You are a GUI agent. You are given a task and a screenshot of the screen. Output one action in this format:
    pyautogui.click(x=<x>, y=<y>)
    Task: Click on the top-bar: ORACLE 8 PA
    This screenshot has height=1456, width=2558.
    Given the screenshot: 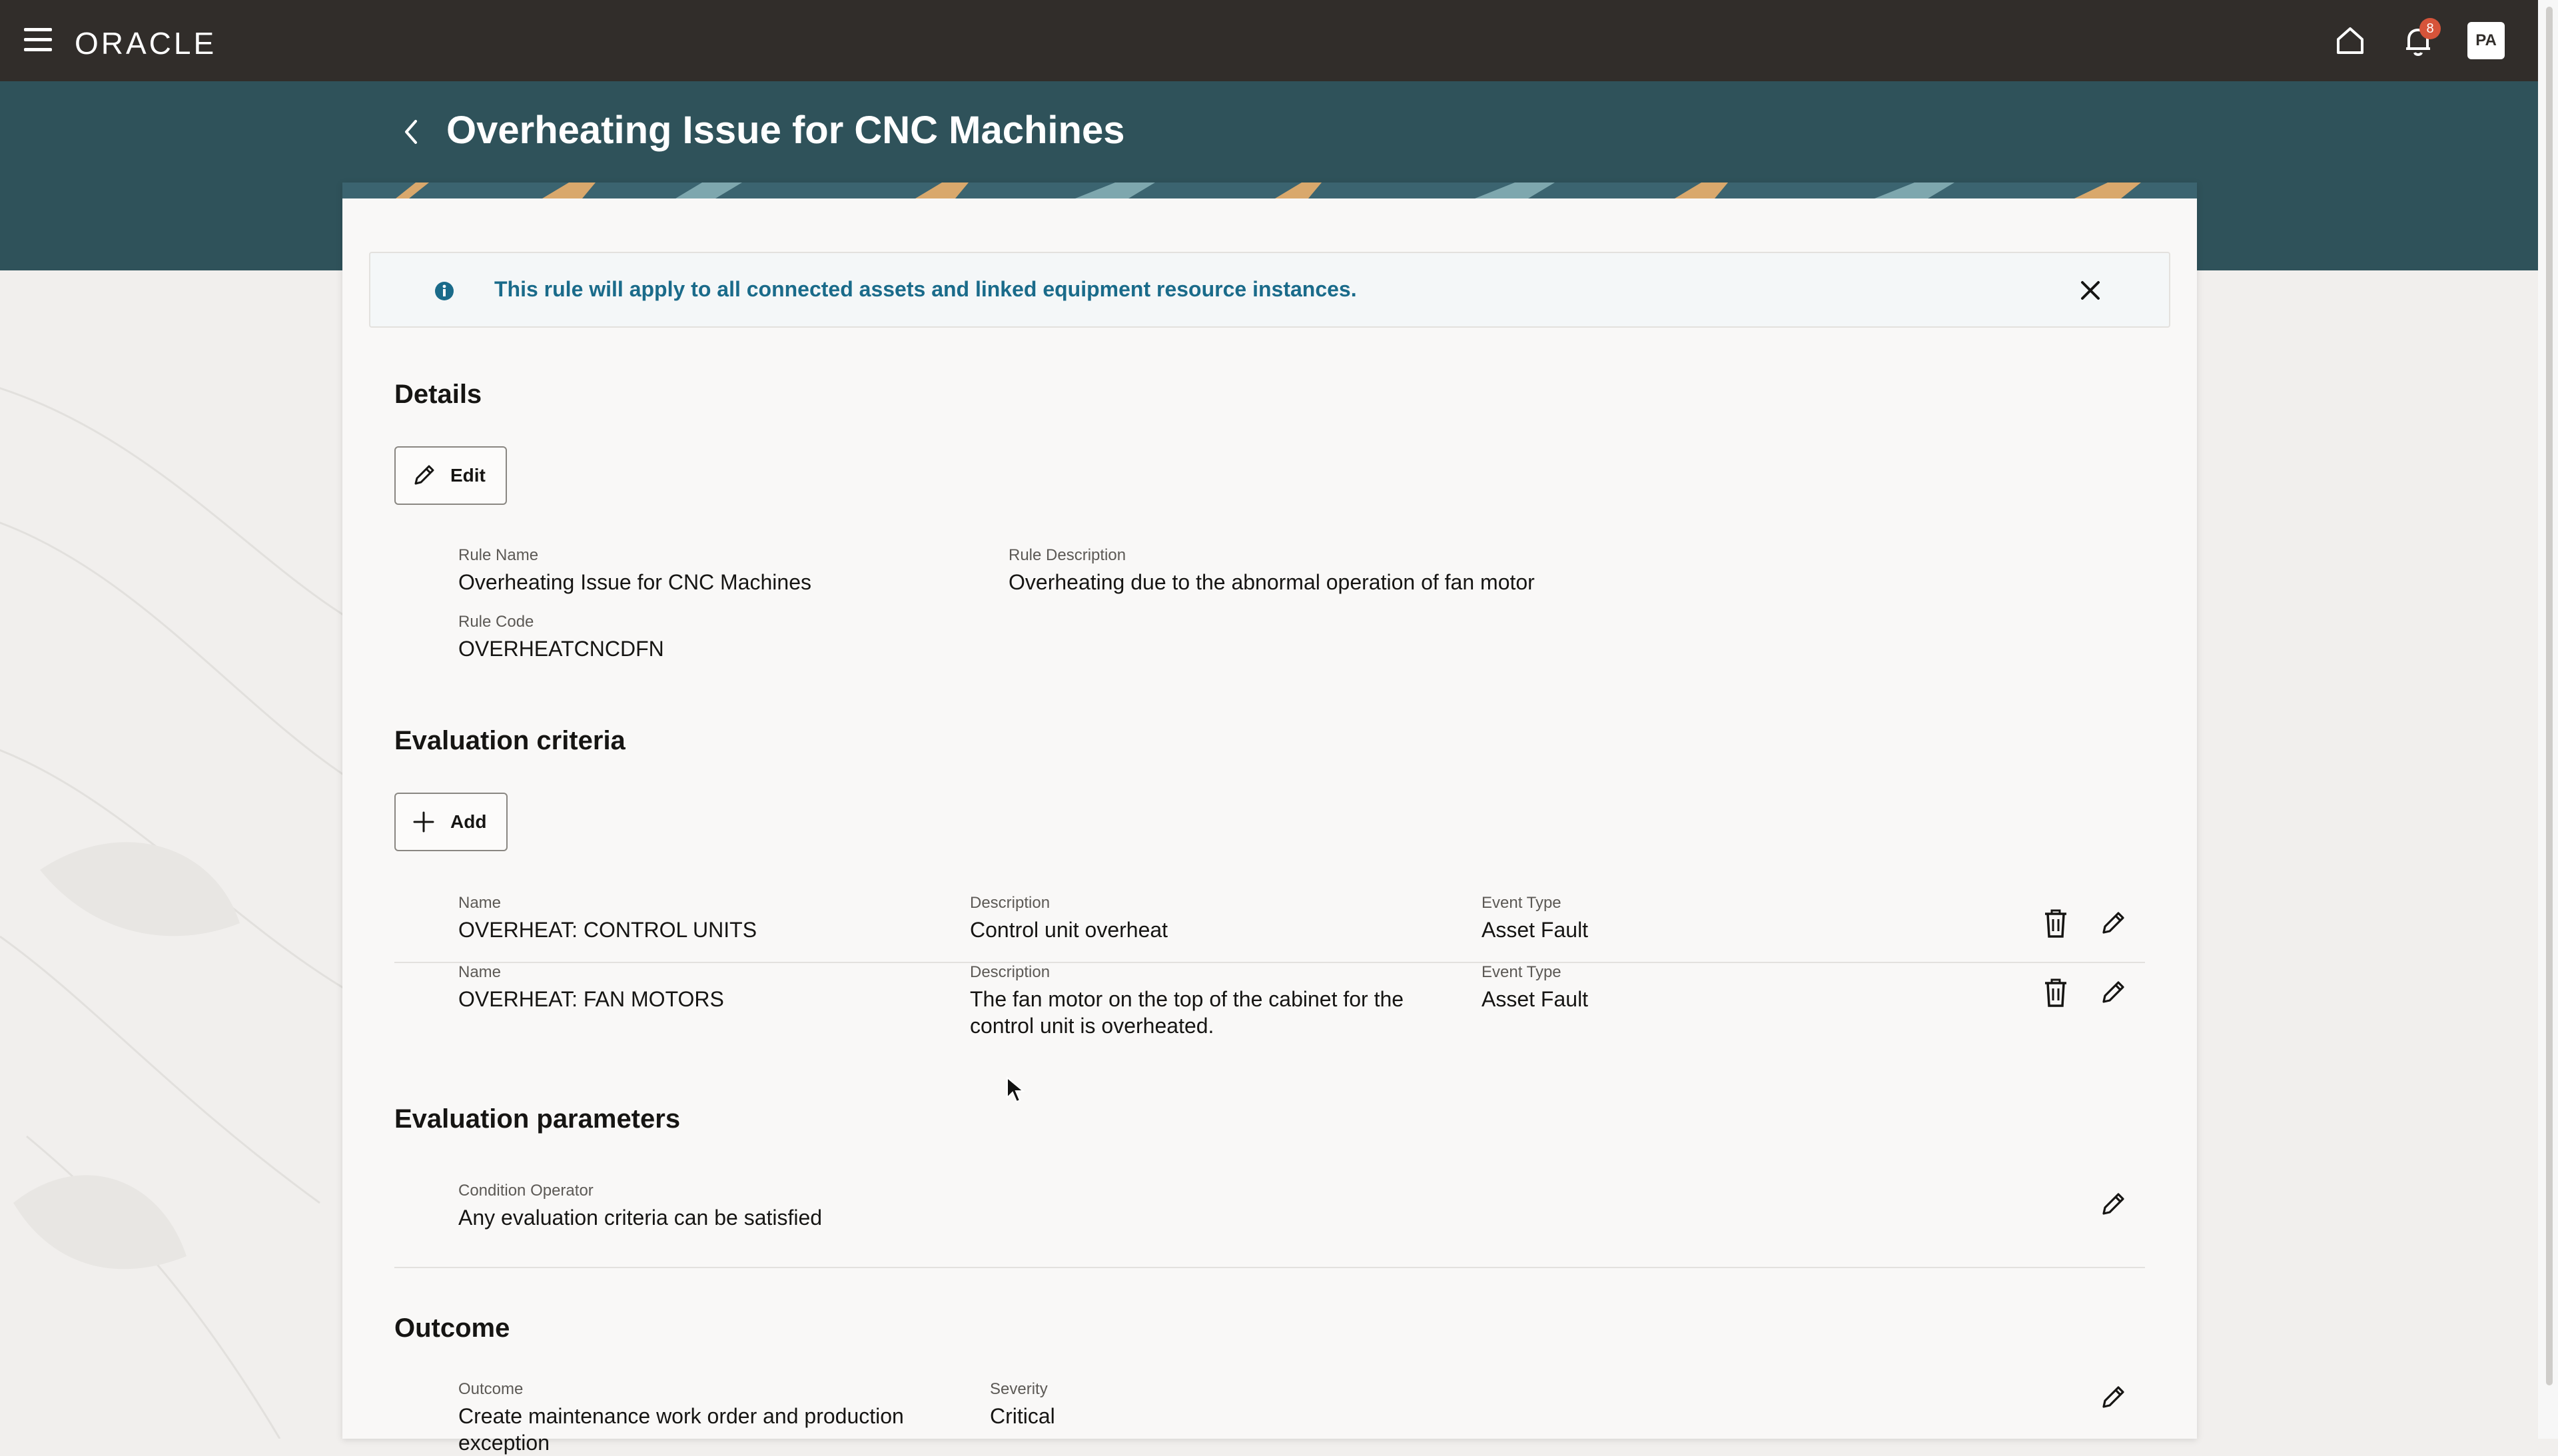 What is the action you would take?
    pyautogui.click(x=1269, y=40)
    